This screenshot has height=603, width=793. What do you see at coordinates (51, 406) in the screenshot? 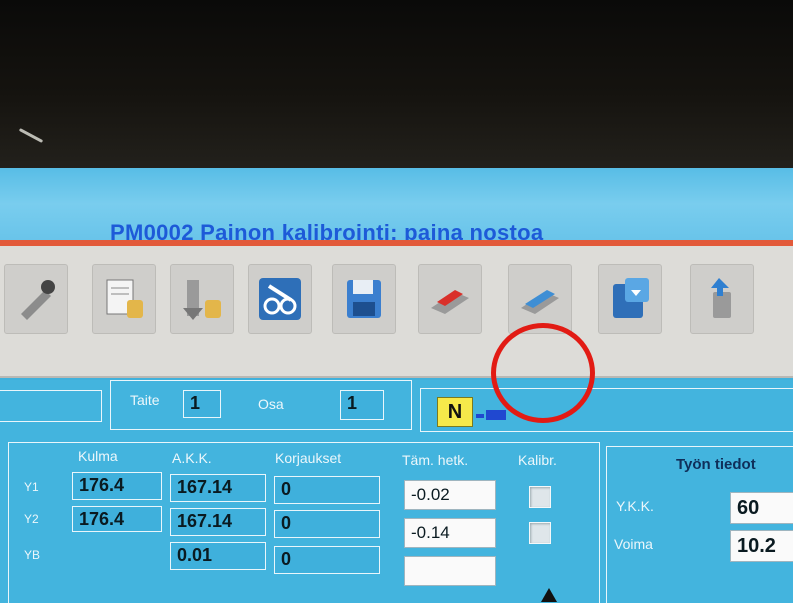
I see `program-field` at bounding box center [51, 406].